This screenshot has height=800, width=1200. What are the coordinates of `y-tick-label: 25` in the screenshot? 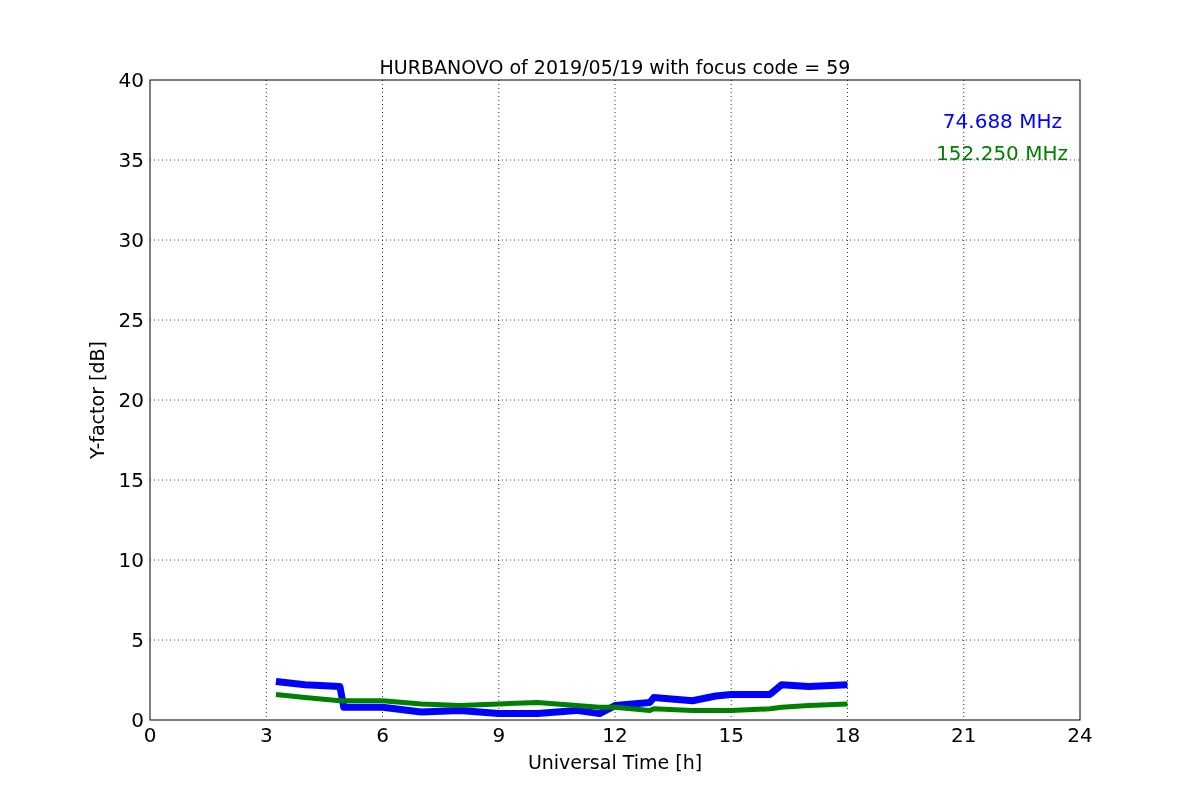 It's located at (131, 320).